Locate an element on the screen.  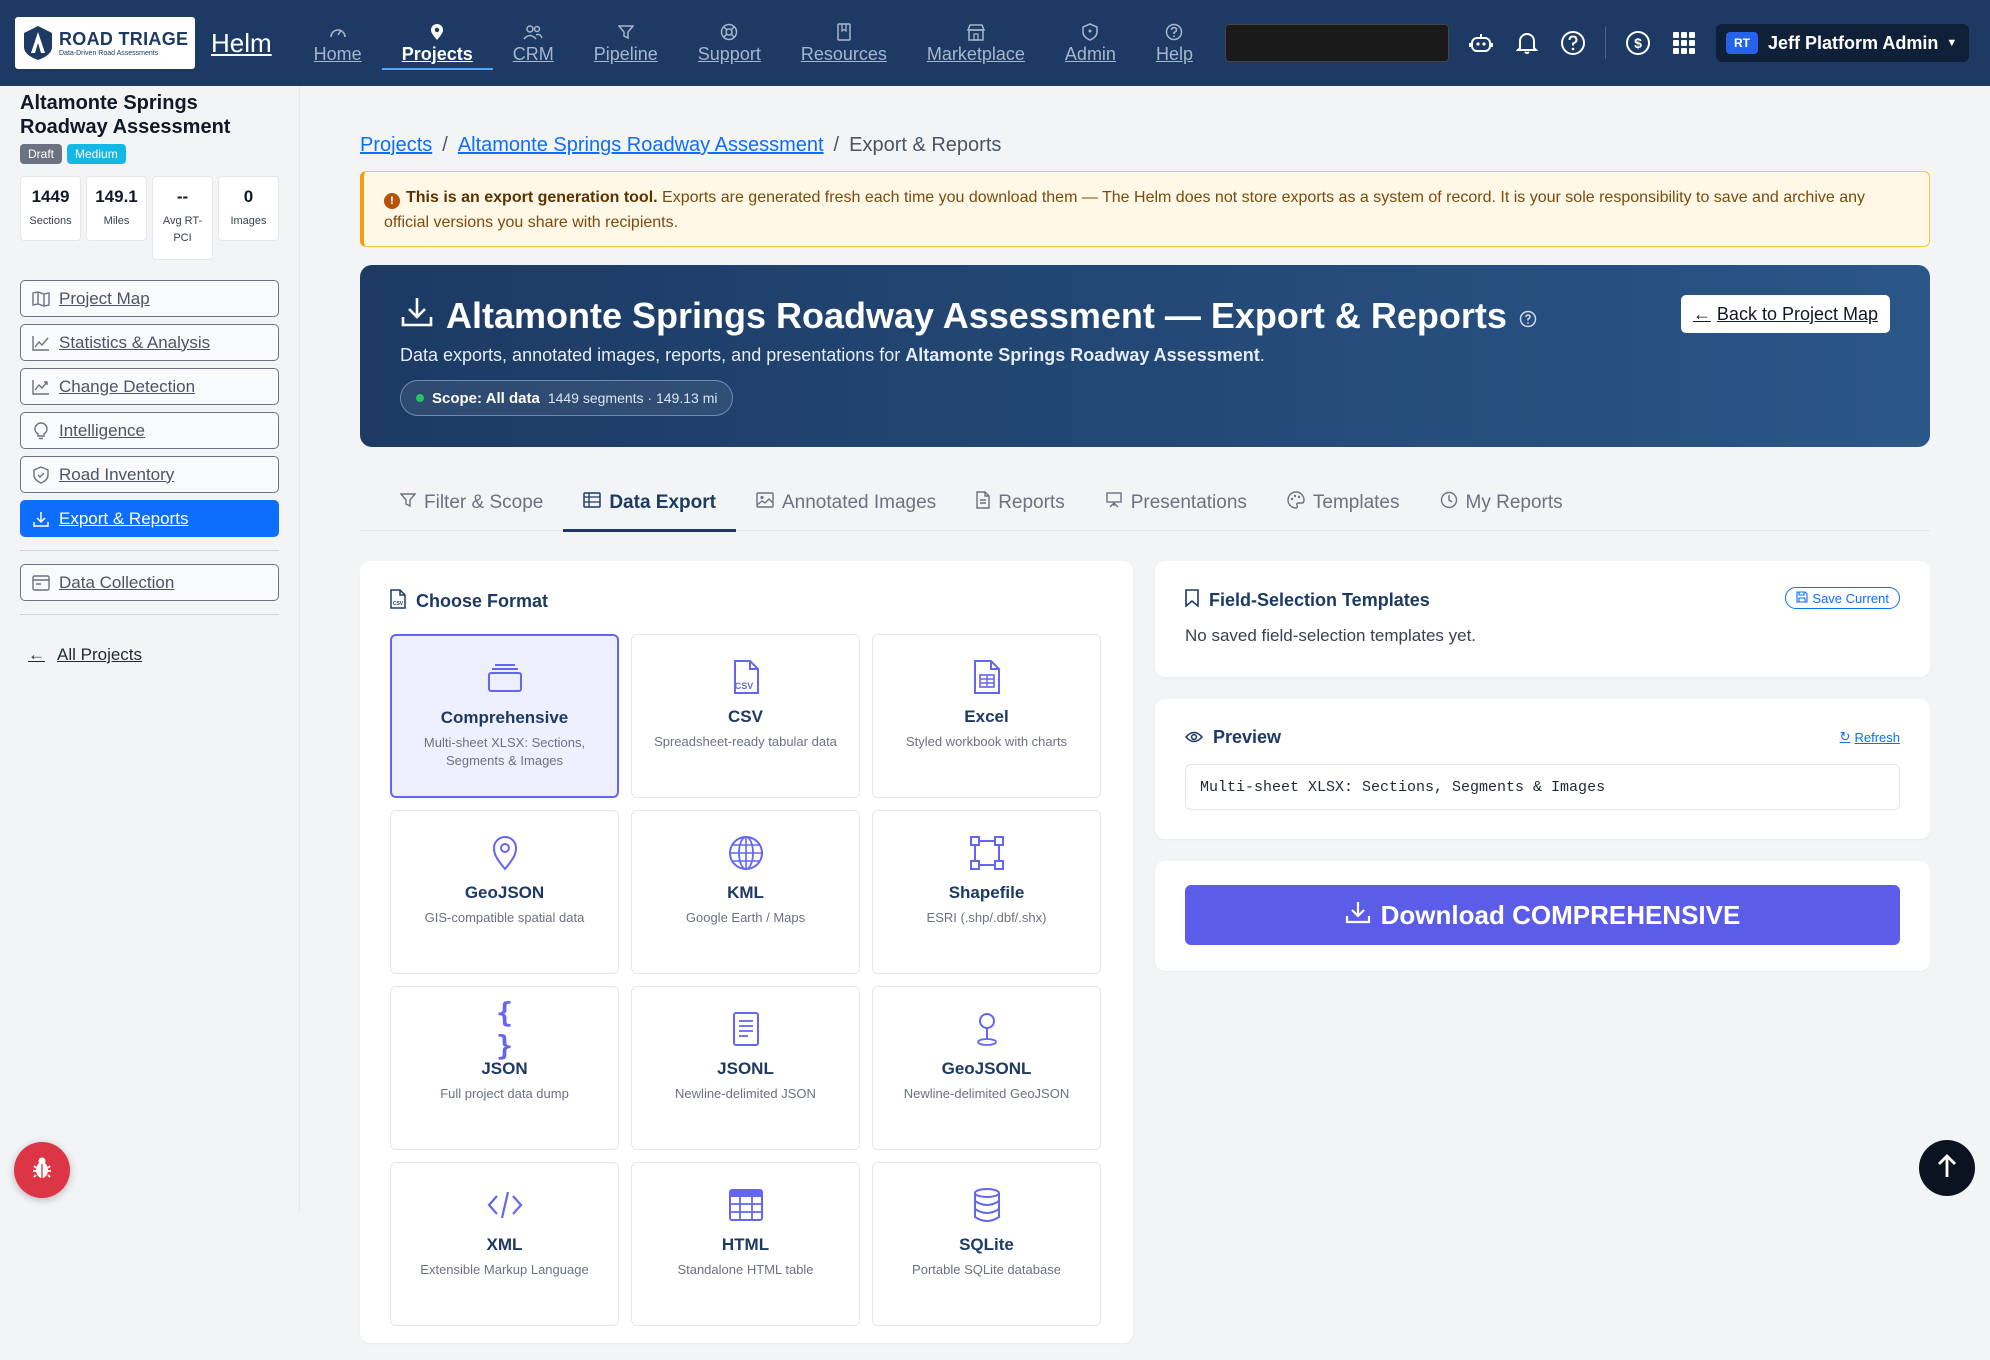
format-name: CSV is located at coordinates (745, 716).